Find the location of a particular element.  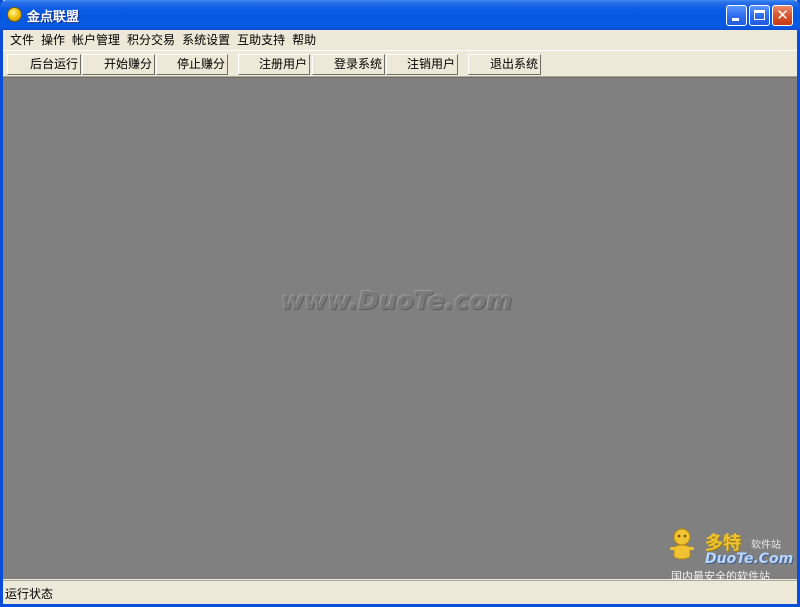

menu-operation: 操作 is located at coordinates (49, 40).